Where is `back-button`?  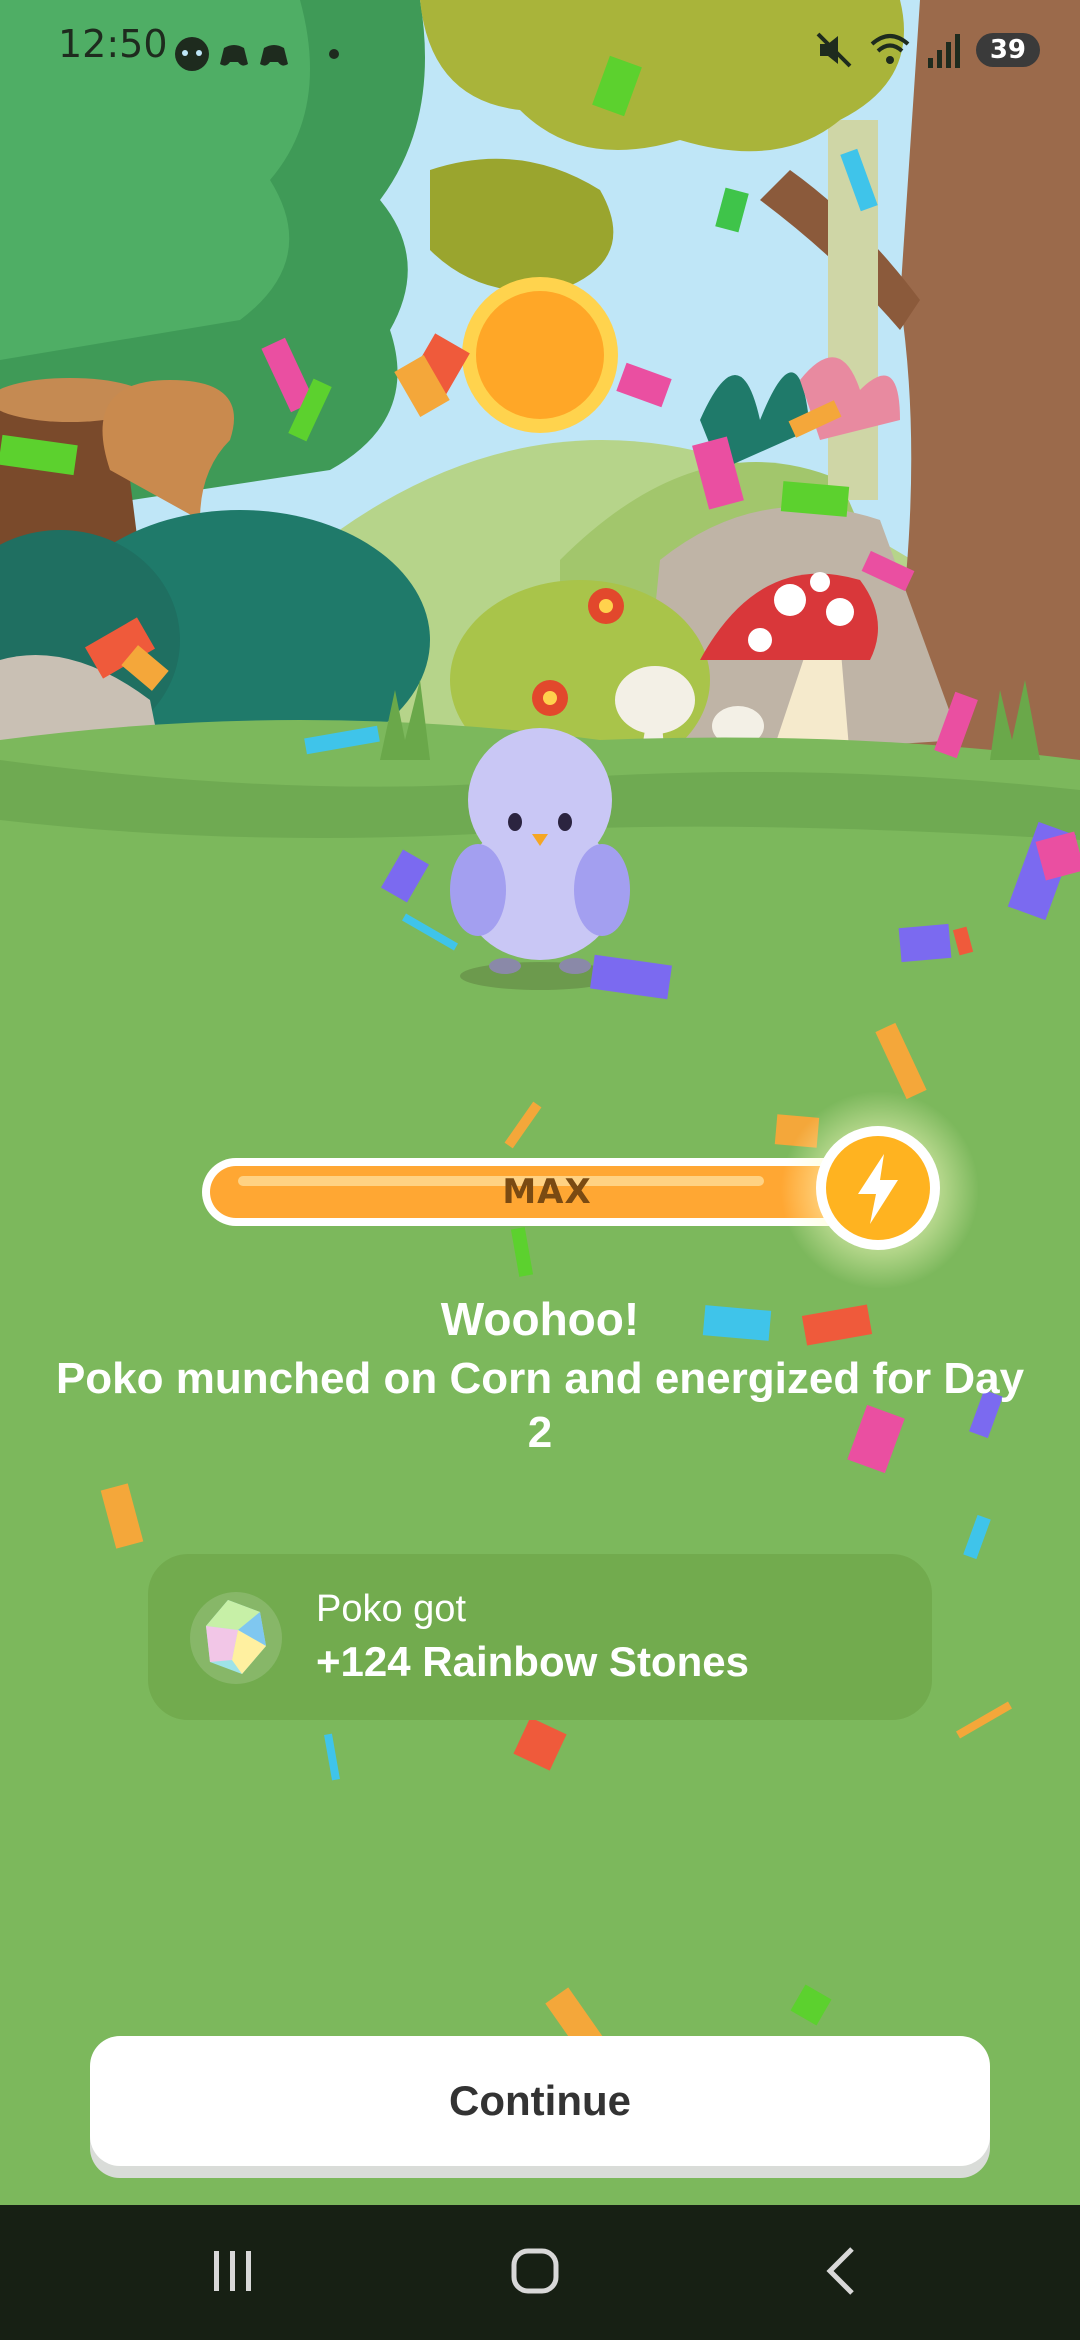
back-button is located at coordinates (840, 2270).